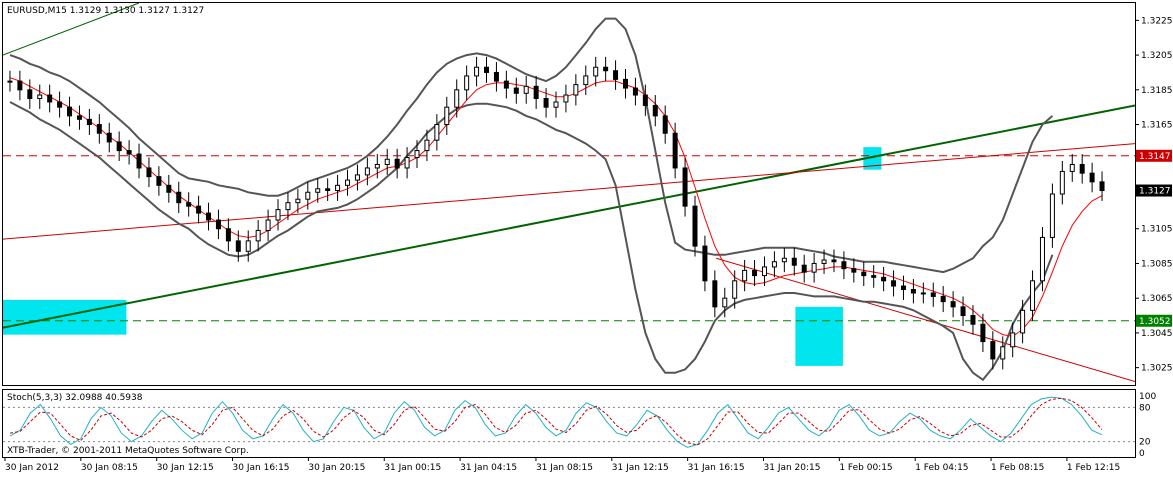 Image resolution: width=1173 pixels, height=478 pixels. Describe the element at coordinates (1157, 299) in the screenshot. I see `price-tick-label: 1.3065` at that location.